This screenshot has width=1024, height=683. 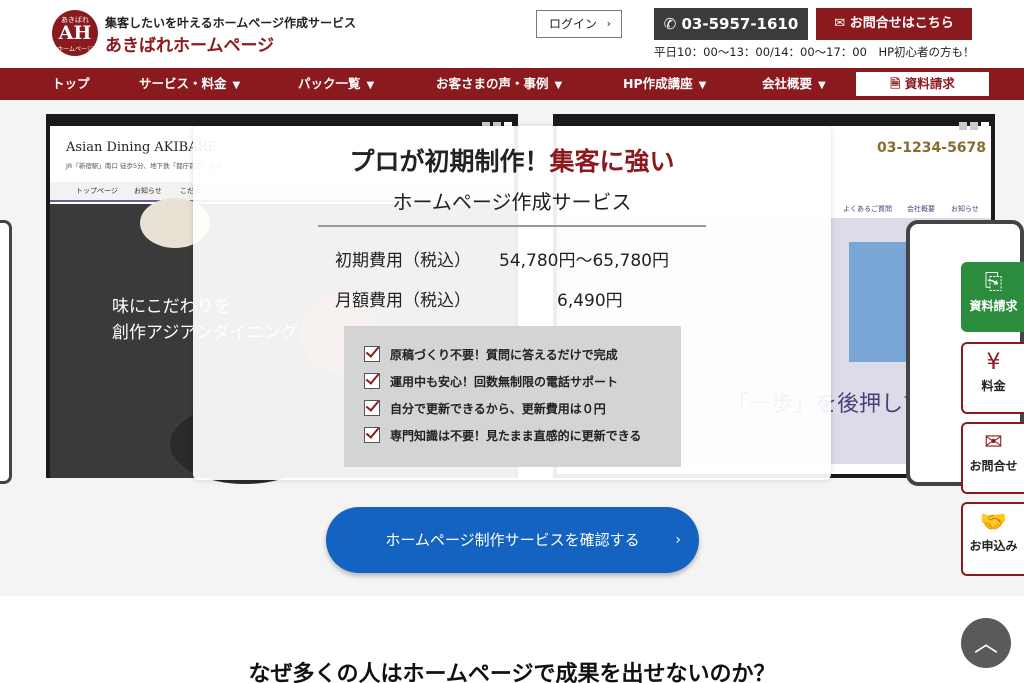 I want to click on cta-label: ホームページ制作サービスを確認する, so click(x=512, y=540).